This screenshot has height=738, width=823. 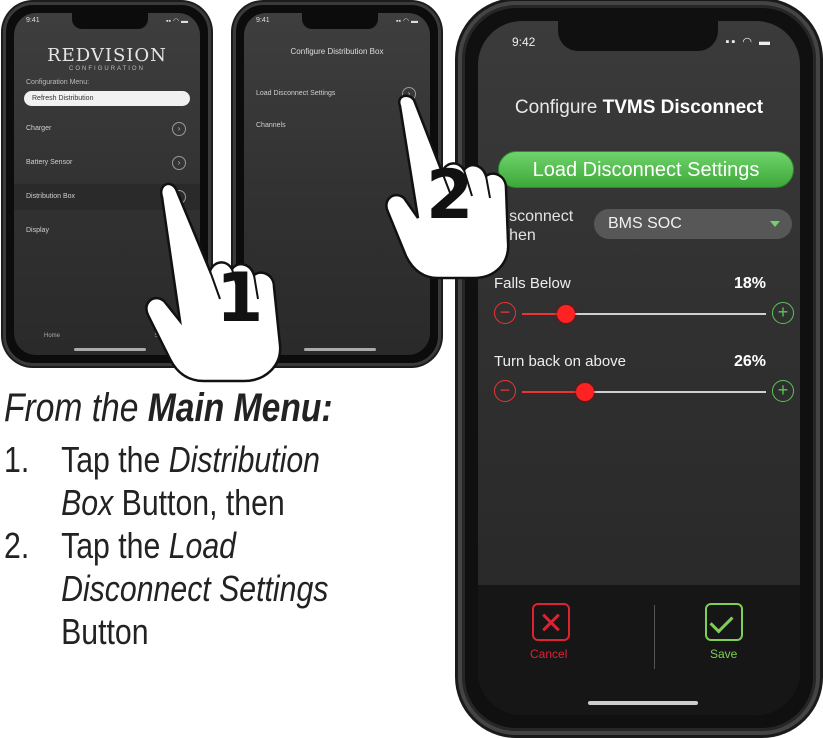 What do you see at coordinates (450, 195) in the screenshot?
I see `step-2-callout: 2` at bounding box center [450, 195].